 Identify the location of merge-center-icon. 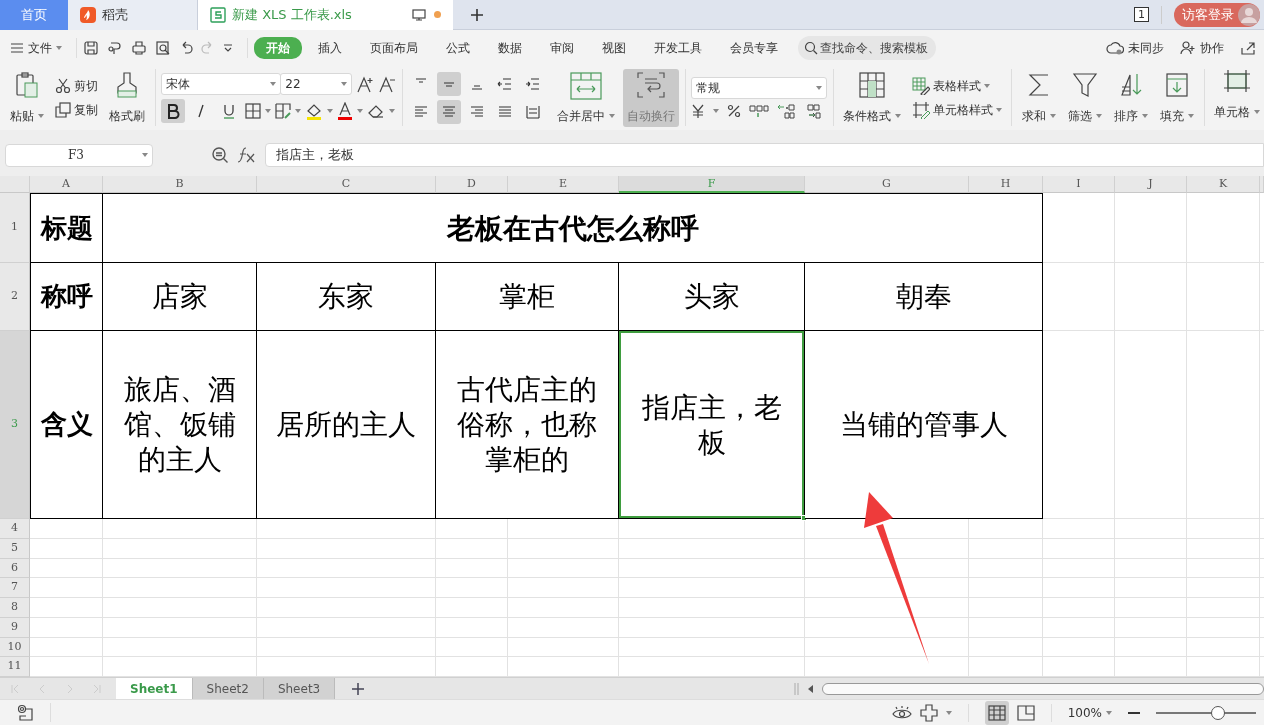
(585, 85).